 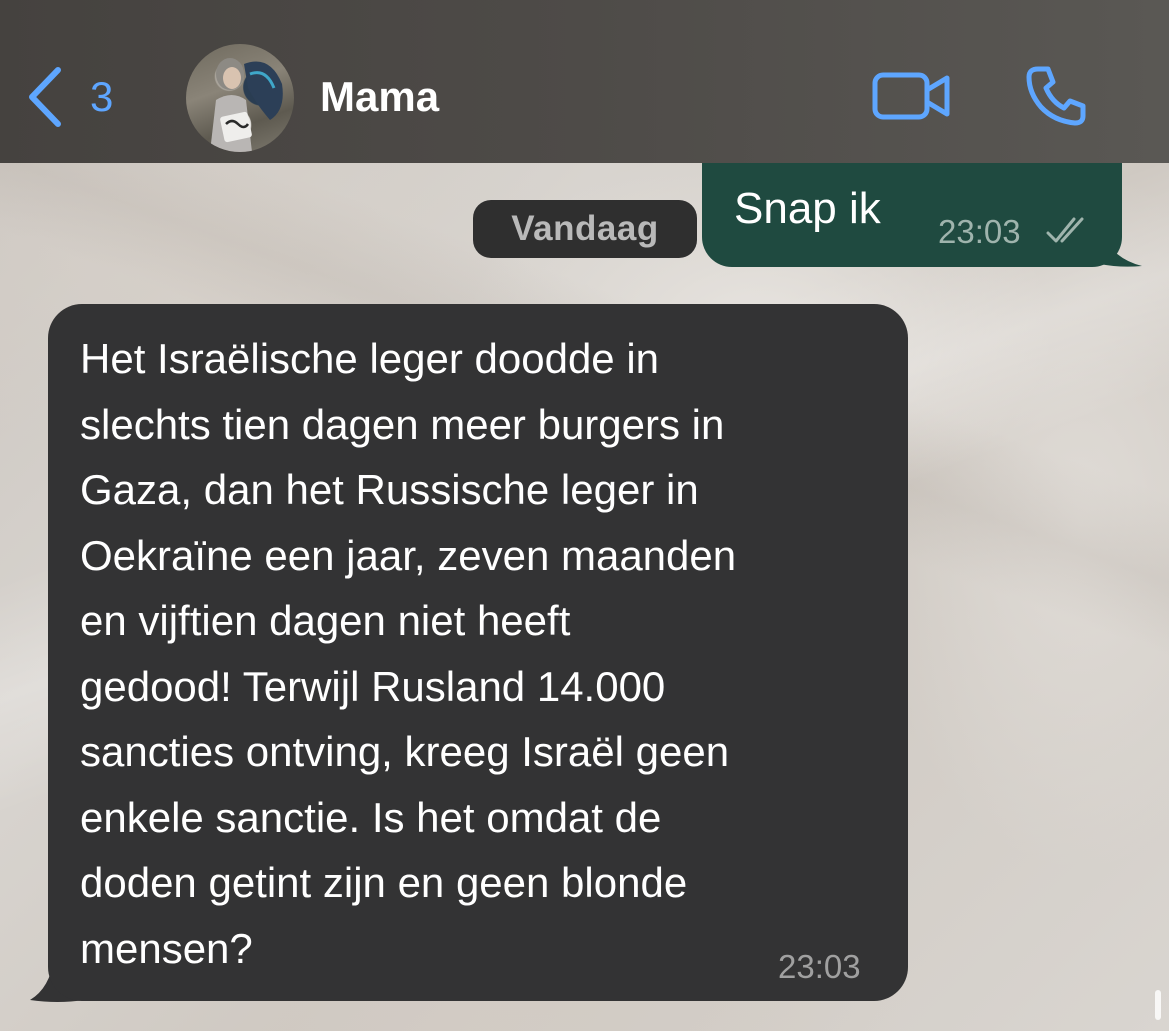 I want to click on date-separator: Vandaag, so click(x=585, y=229).